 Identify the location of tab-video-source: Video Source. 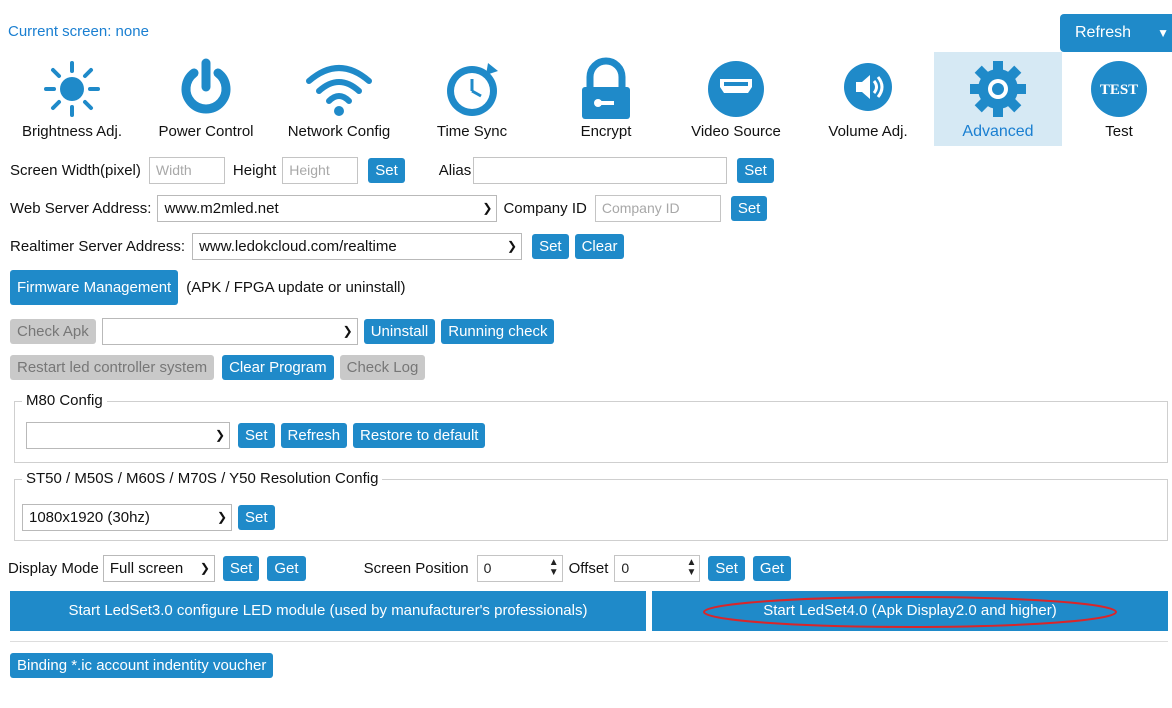
(736, 99).